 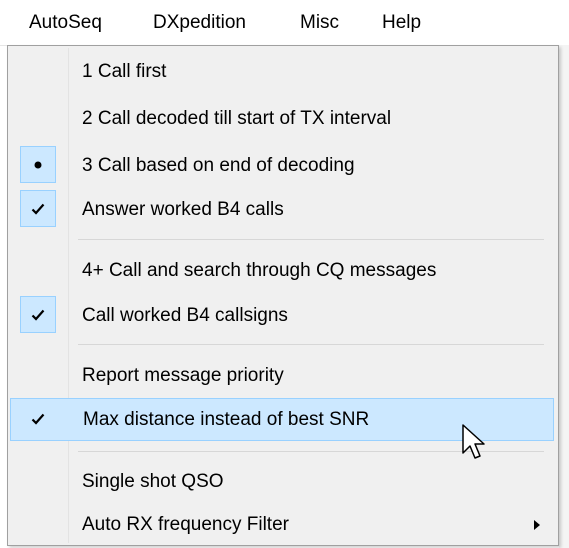 I want to click on menu-item-answer-worked-b4: Answer worked B4 calls, so click(x=282, y=209).